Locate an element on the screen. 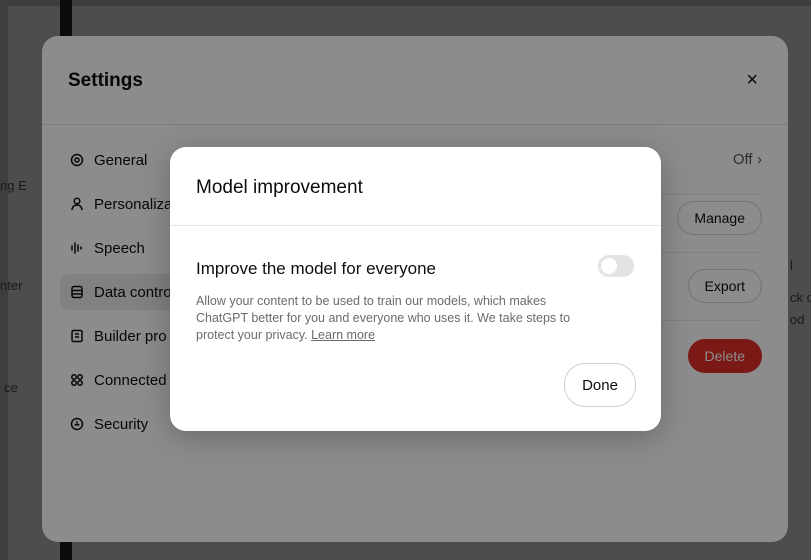 This screenshot has height=560, width=811. modal-title: Model improvement is located at coordinates (279, 187).